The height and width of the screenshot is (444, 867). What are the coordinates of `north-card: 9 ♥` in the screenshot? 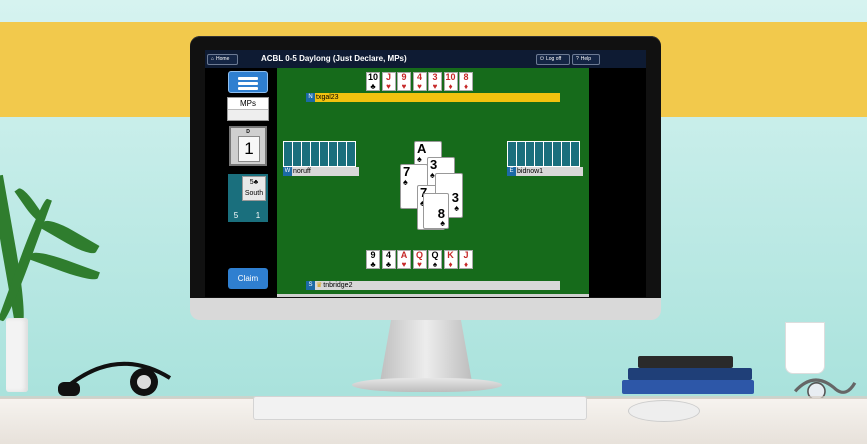 It's located at (404, 81).